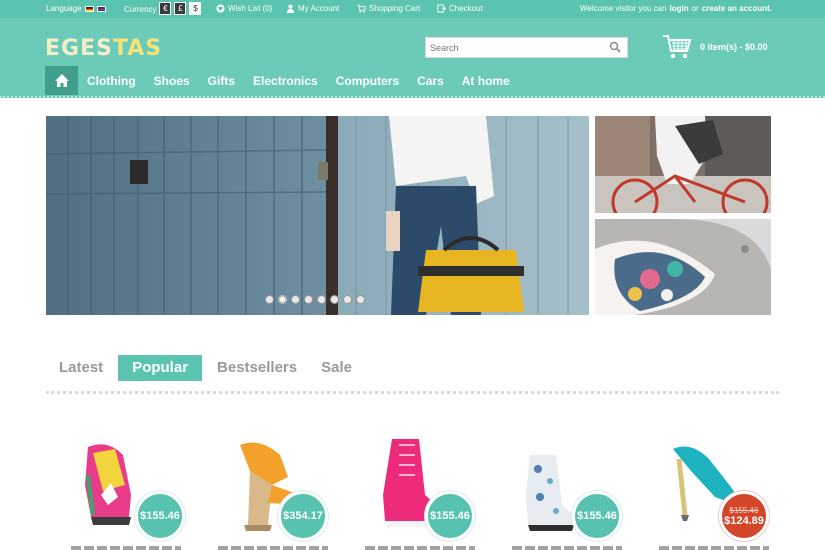 The image size is (825, 550). I want to click on tab-latest: Latest, so click(81, 368).